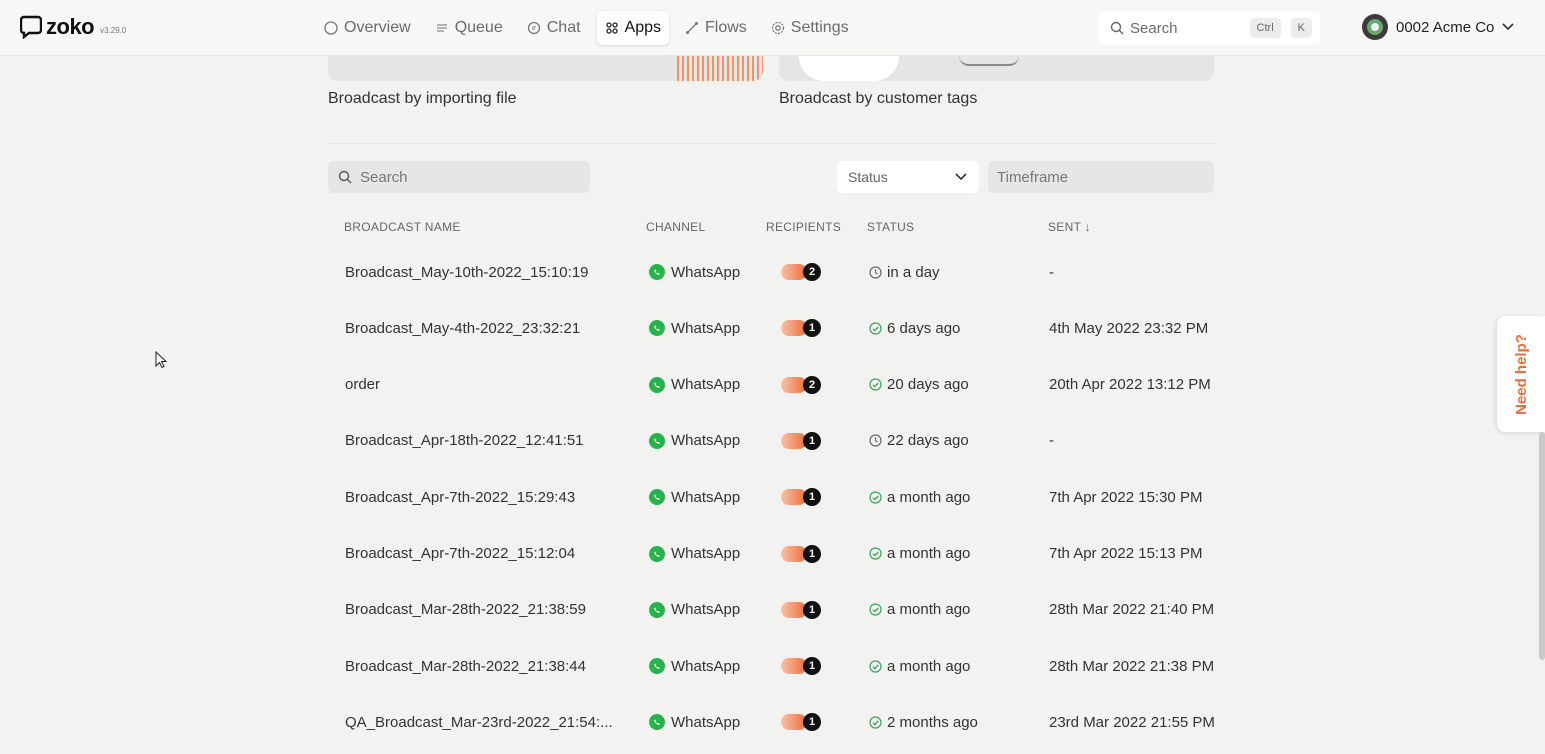  I want to click on broadcast-name: Broadcast_Mar-28th-2022_21:38:44, so click(465, 666).